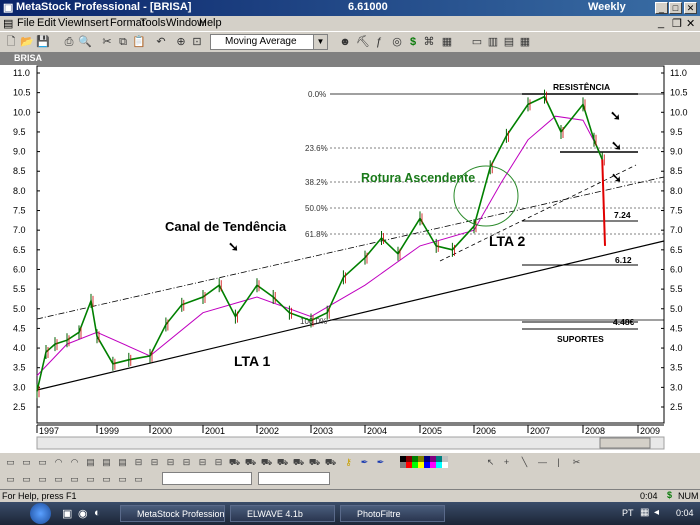 Image resolution: width=700 pixels, height=525 pixels. I want to click on menu-view: View, so click(70, 23).